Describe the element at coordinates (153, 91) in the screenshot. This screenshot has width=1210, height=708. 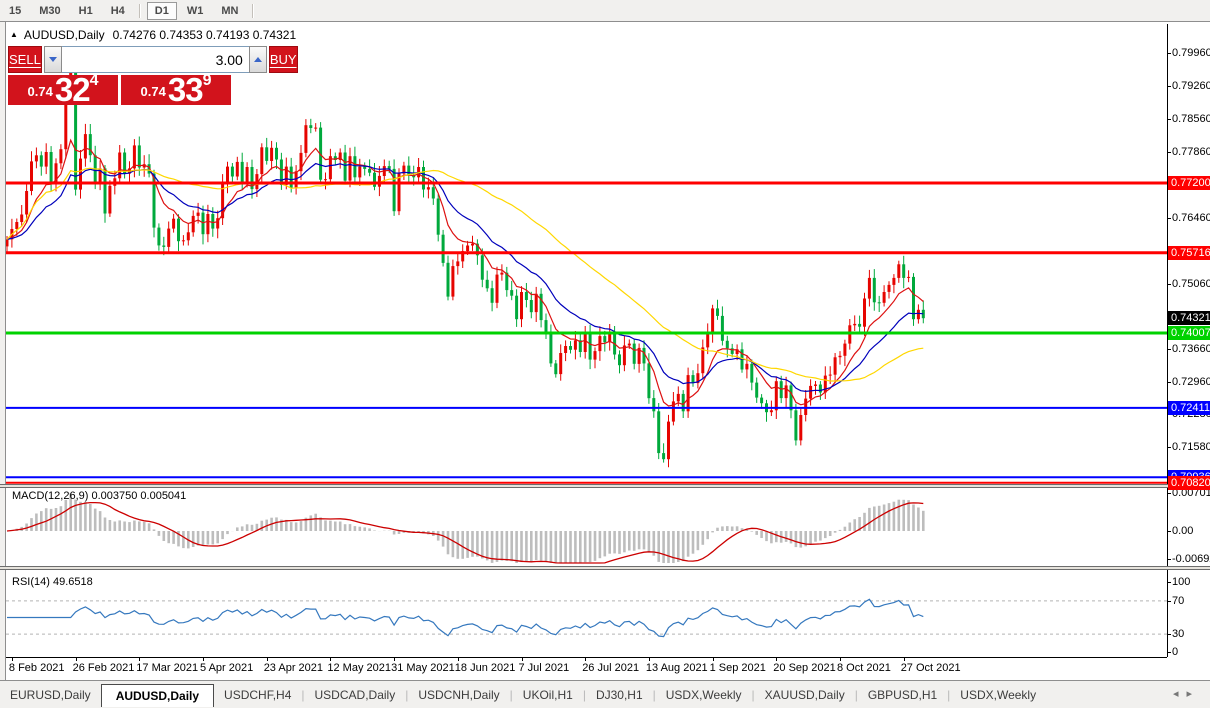
I see `buy-price-prefix: 0.74` at that location.